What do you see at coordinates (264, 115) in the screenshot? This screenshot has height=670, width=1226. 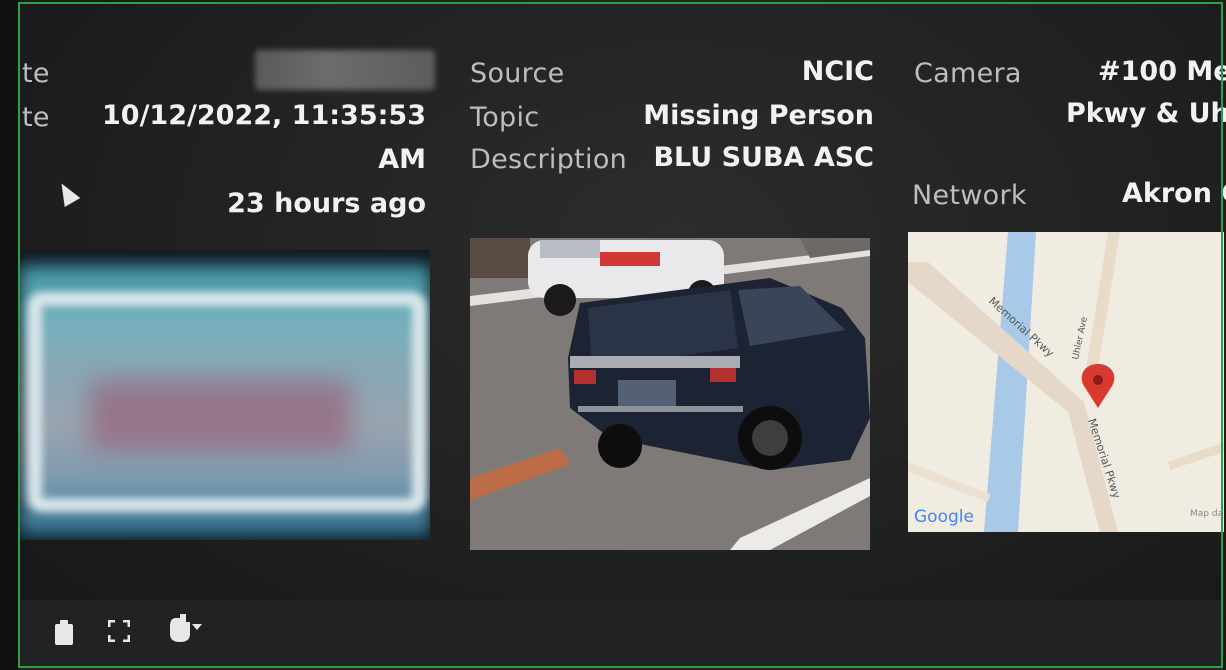 I see `detection-datetime: 10/12/2022, 11:35:53` at bounding box center [264, 115].